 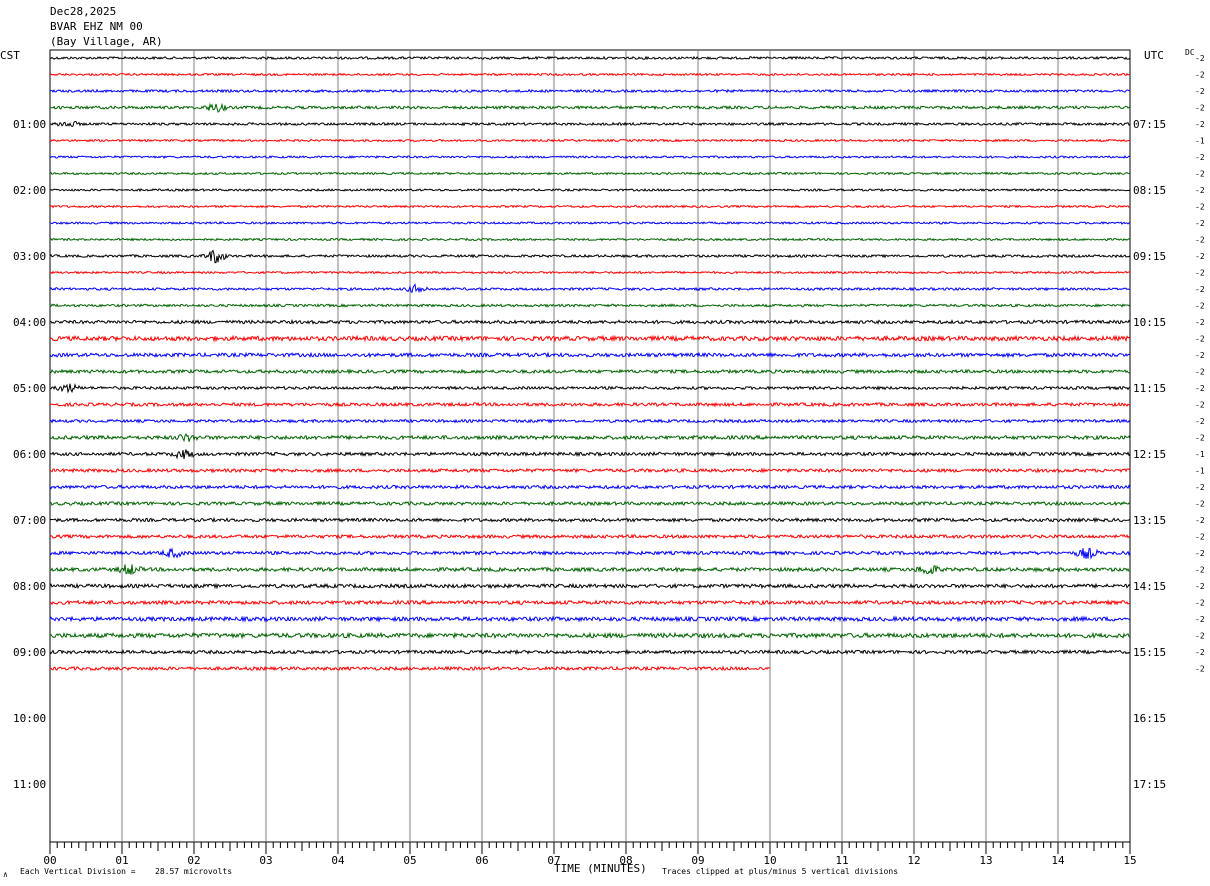 What do you see at coordinates (29, 454) in the screenshot?
I see `left-hour-label: 06:00` at bounding box center [29, 454].